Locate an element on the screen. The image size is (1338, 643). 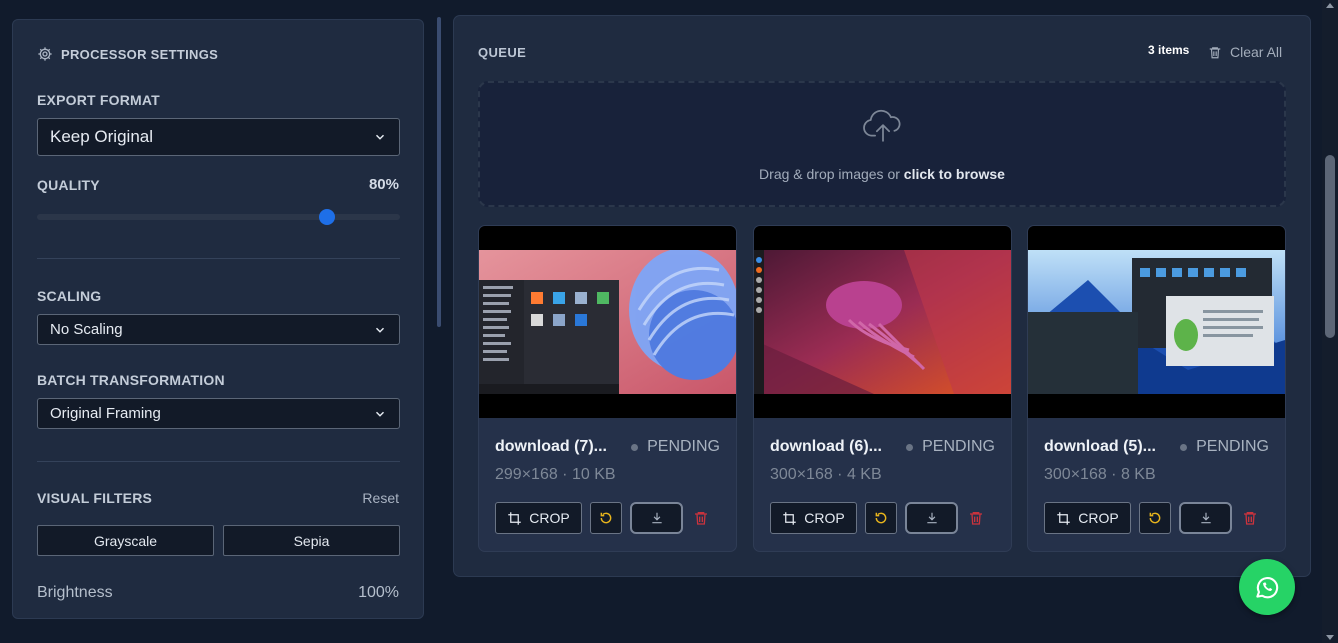
export-format-value: Keep Original is located at coordinates (102, 136).